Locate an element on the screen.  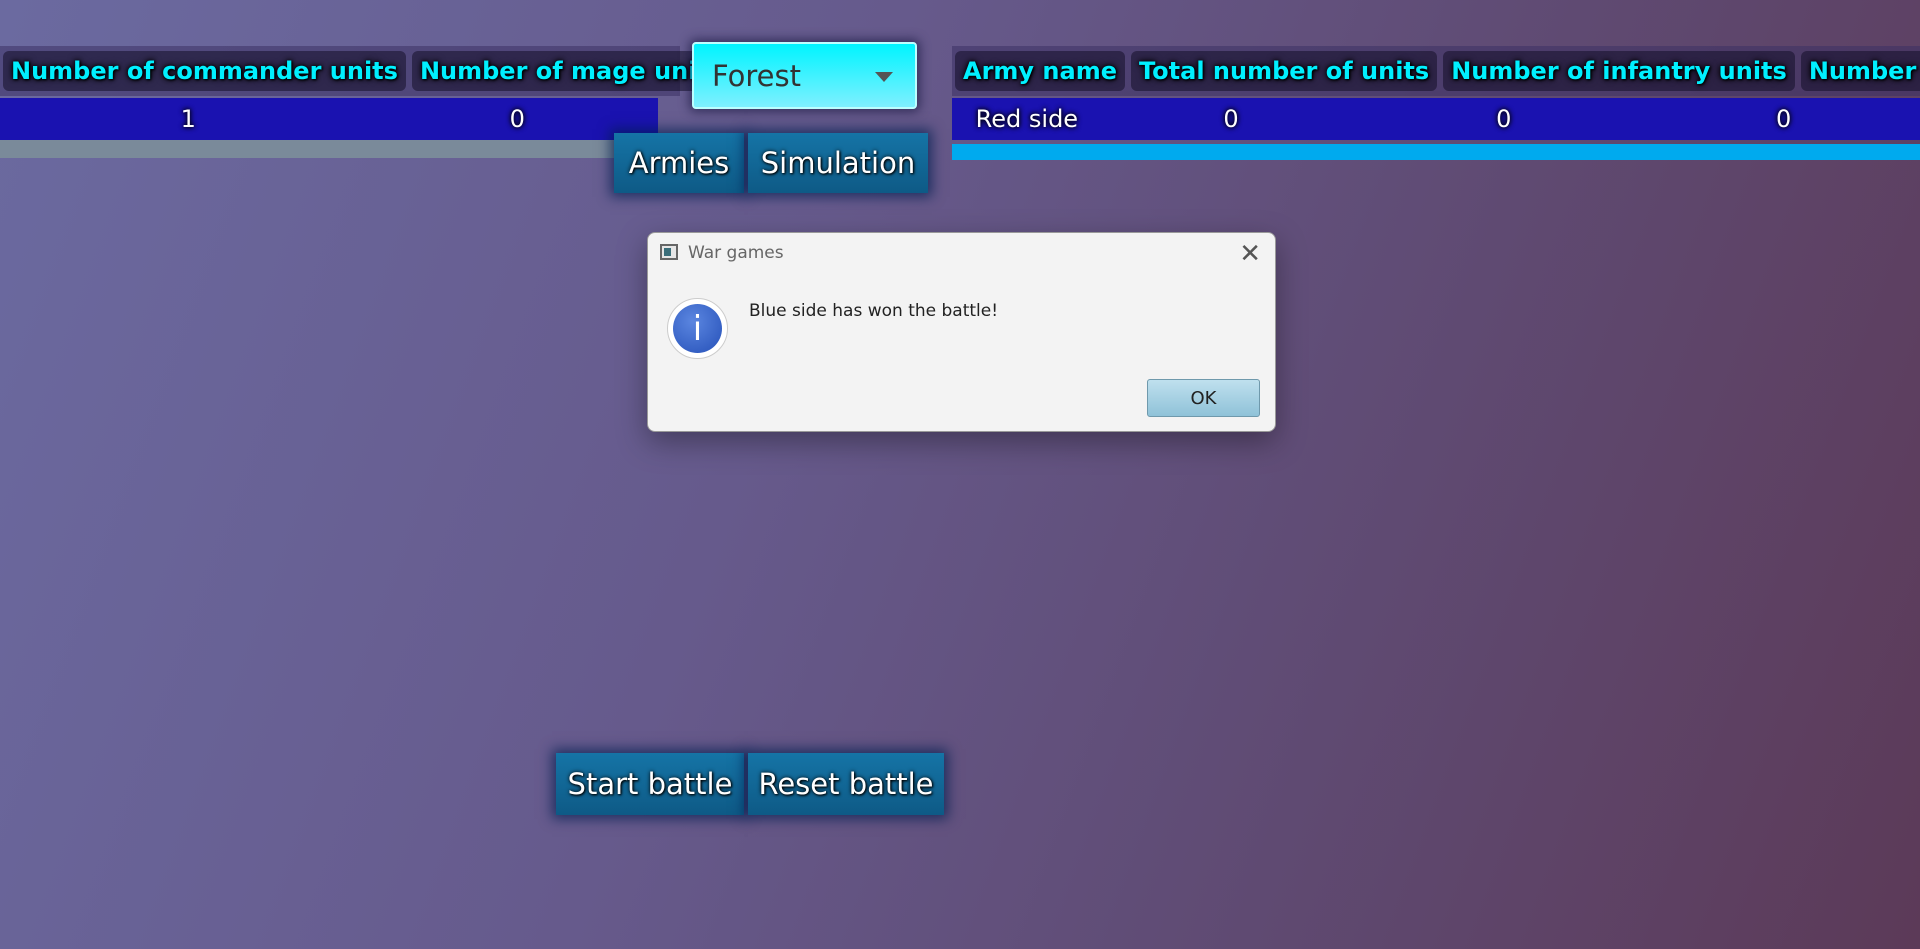
cell-mage-units: 0 is located at coordinates (517, 119).